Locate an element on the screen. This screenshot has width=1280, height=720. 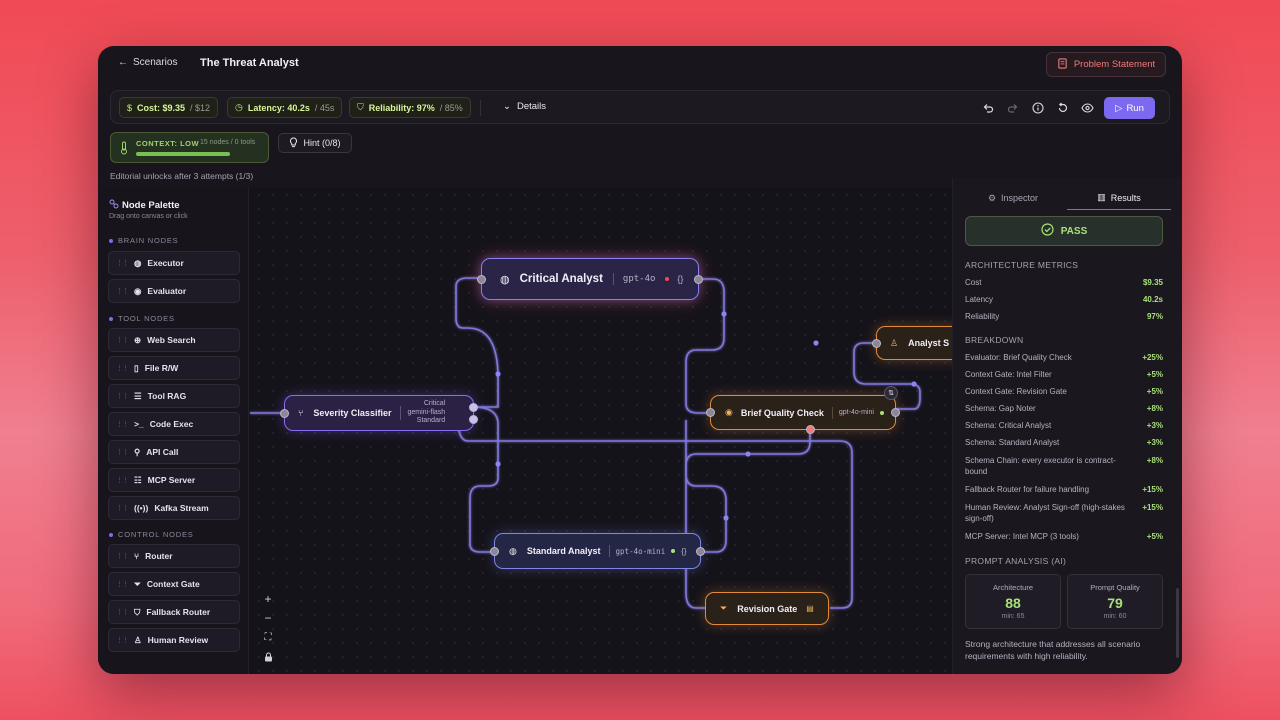
broadcast-icon: ((•)) is located at coordinates (141, 508).